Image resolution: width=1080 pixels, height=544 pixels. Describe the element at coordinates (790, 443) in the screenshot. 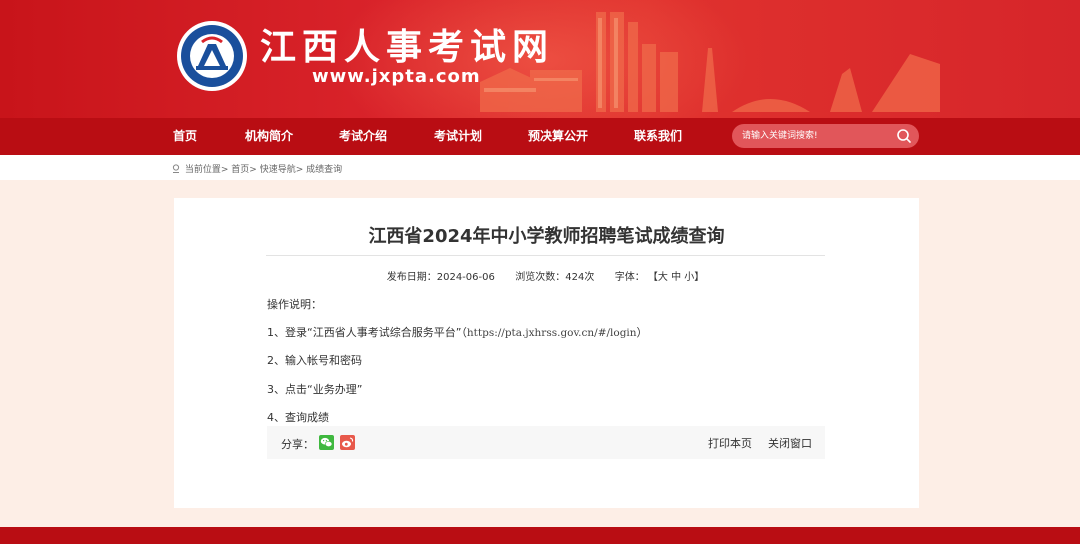

I see `close-window-link: 关闭窗口` at that location.